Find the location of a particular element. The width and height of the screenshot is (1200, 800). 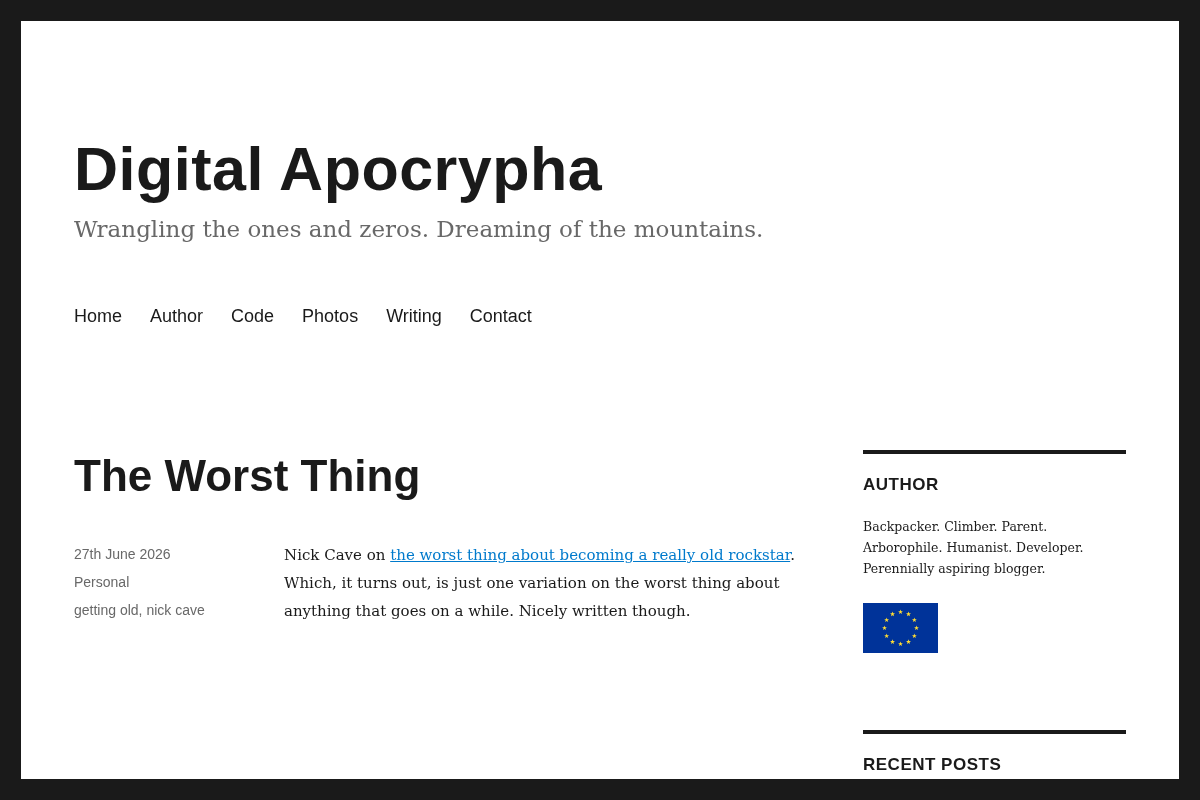

excerpt-link: the worst thing about becoming a really old rockstar is located at coordinates (590, 555).